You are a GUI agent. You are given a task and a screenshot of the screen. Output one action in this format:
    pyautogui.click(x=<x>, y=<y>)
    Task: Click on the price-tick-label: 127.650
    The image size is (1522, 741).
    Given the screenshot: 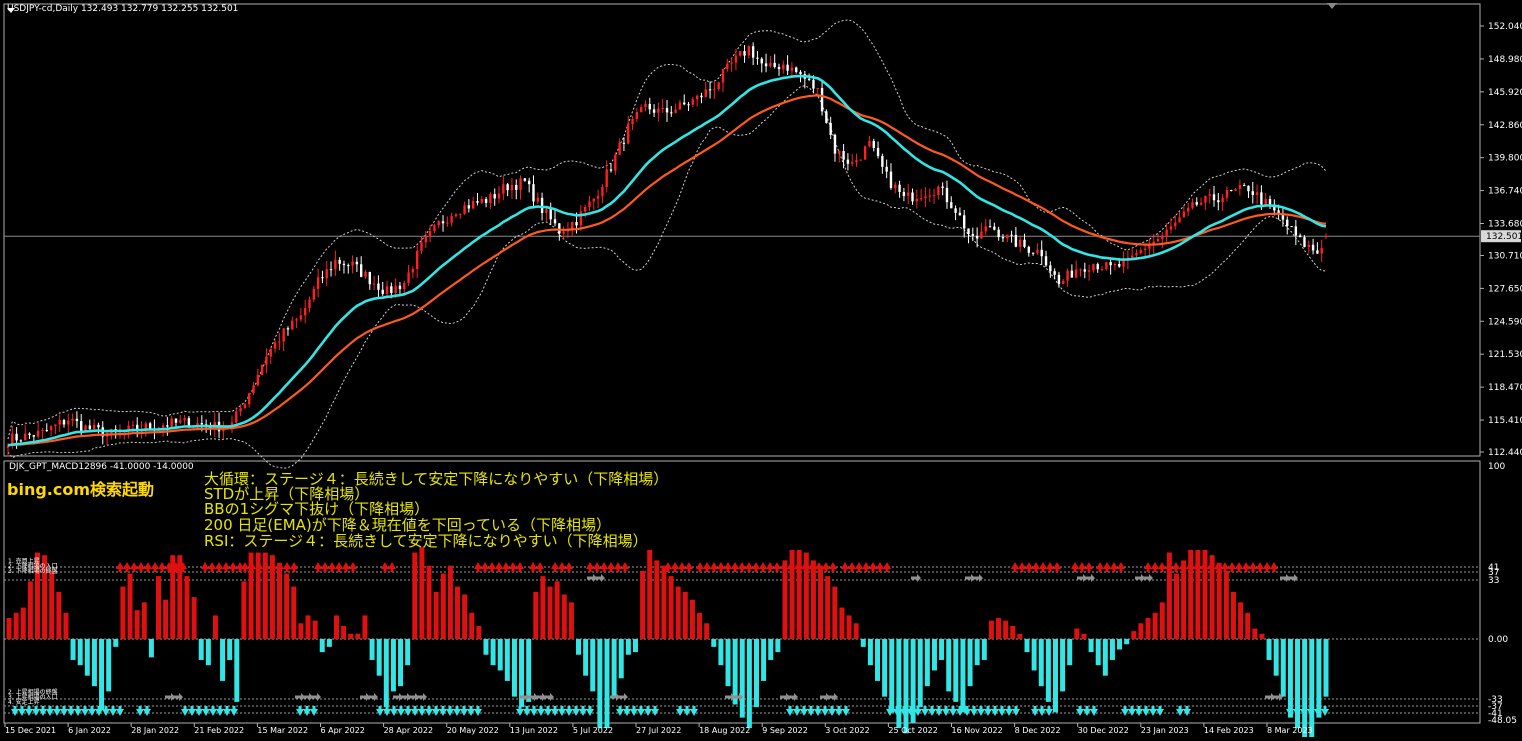 What is the action you would take?
    pyautogui.click(x=1505, y=289)
    